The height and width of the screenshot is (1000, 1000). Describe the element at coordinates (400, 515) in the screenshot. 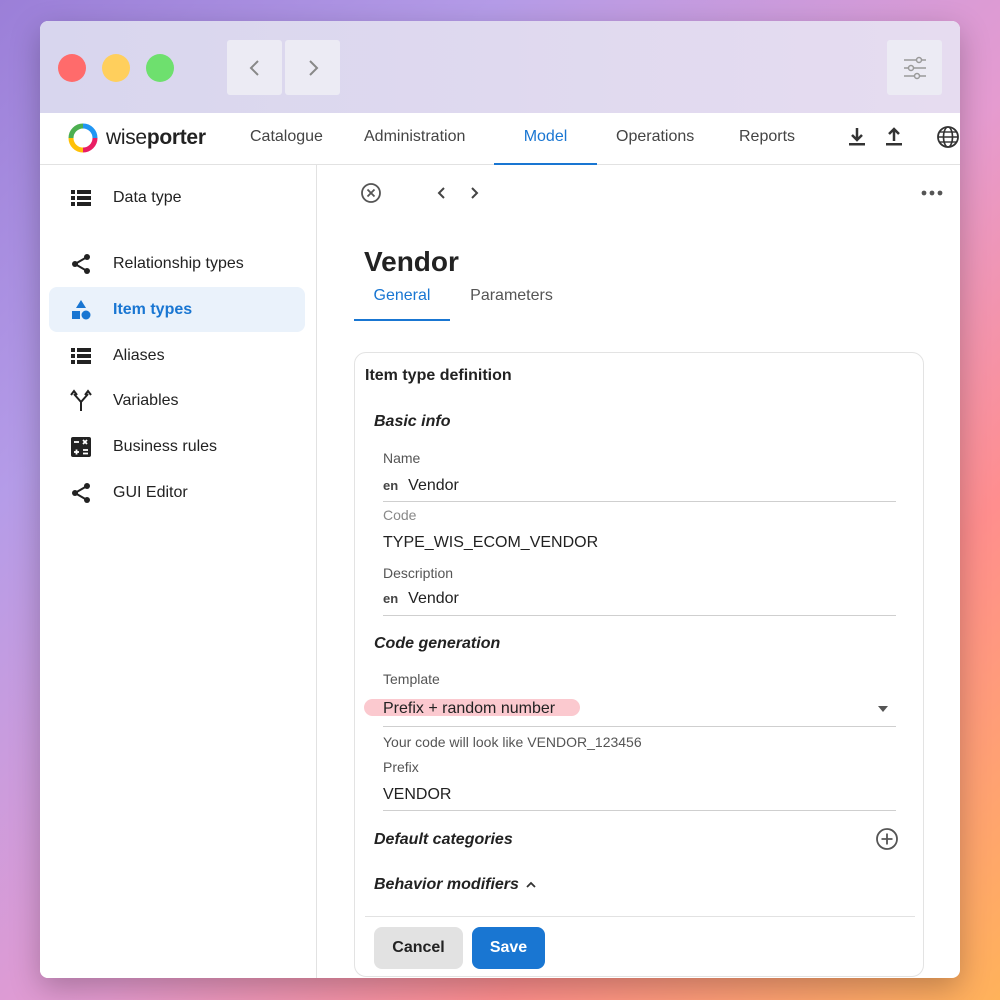

I see `code-label: Code` at that location.